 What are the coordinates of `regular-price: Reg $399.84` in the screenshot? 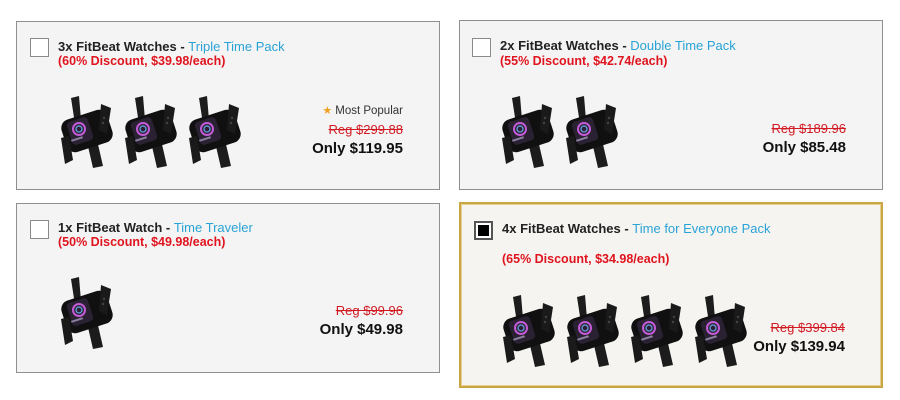 It's located at (807, 327).